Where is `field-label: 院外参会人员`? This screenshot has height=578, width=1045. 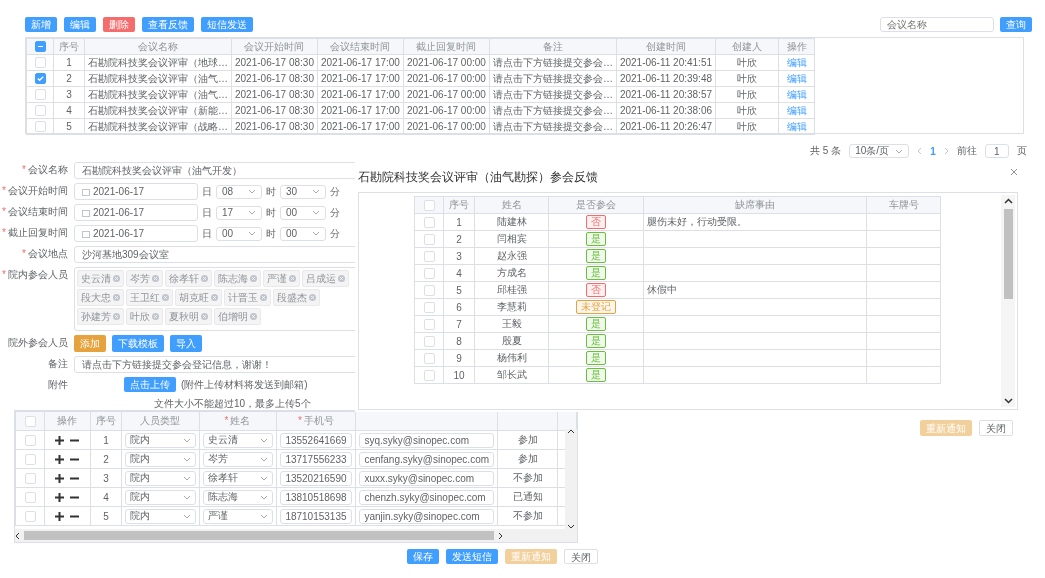 field-label: 院外参会人员 is located at coordinates (38, 342).